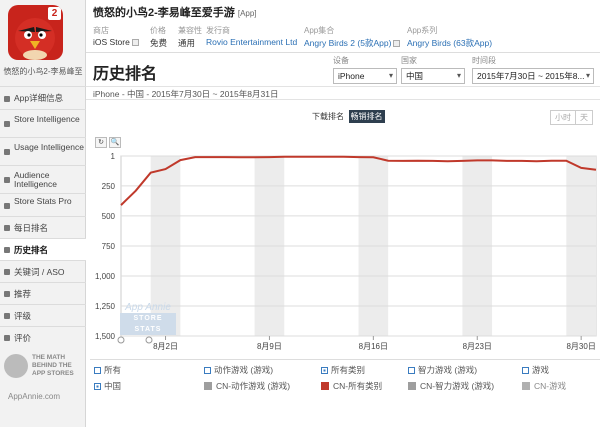 The width and height of the screenshot is (600, 427). Describe the element at coordinates (328, 116) in the screenshot. I see `tab-downloads-rank: 下载排名` at that location.